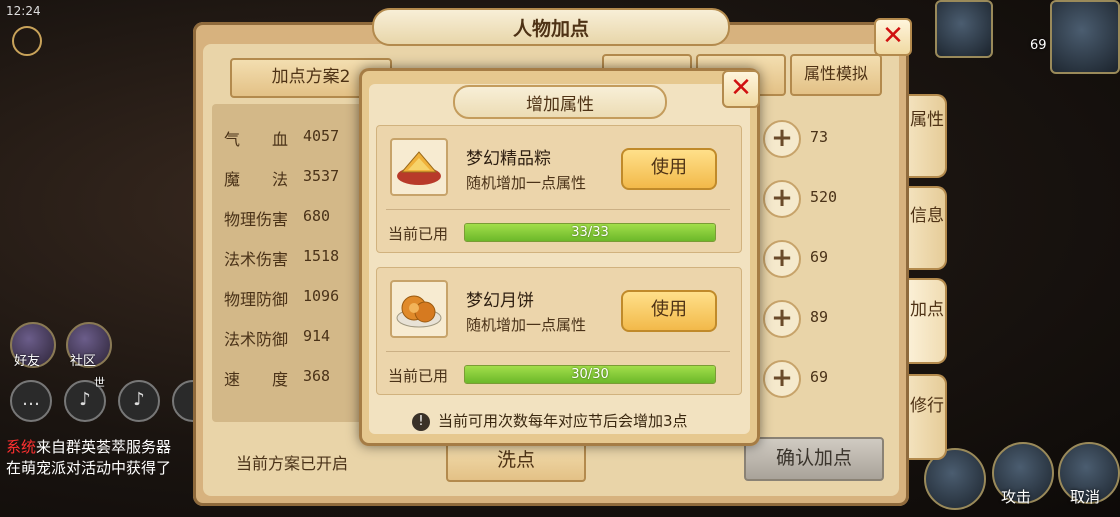 Image resolution: width=1120 pixels, height=517 pixels. I want to click on status-time: 12:24, so click(23, 11).